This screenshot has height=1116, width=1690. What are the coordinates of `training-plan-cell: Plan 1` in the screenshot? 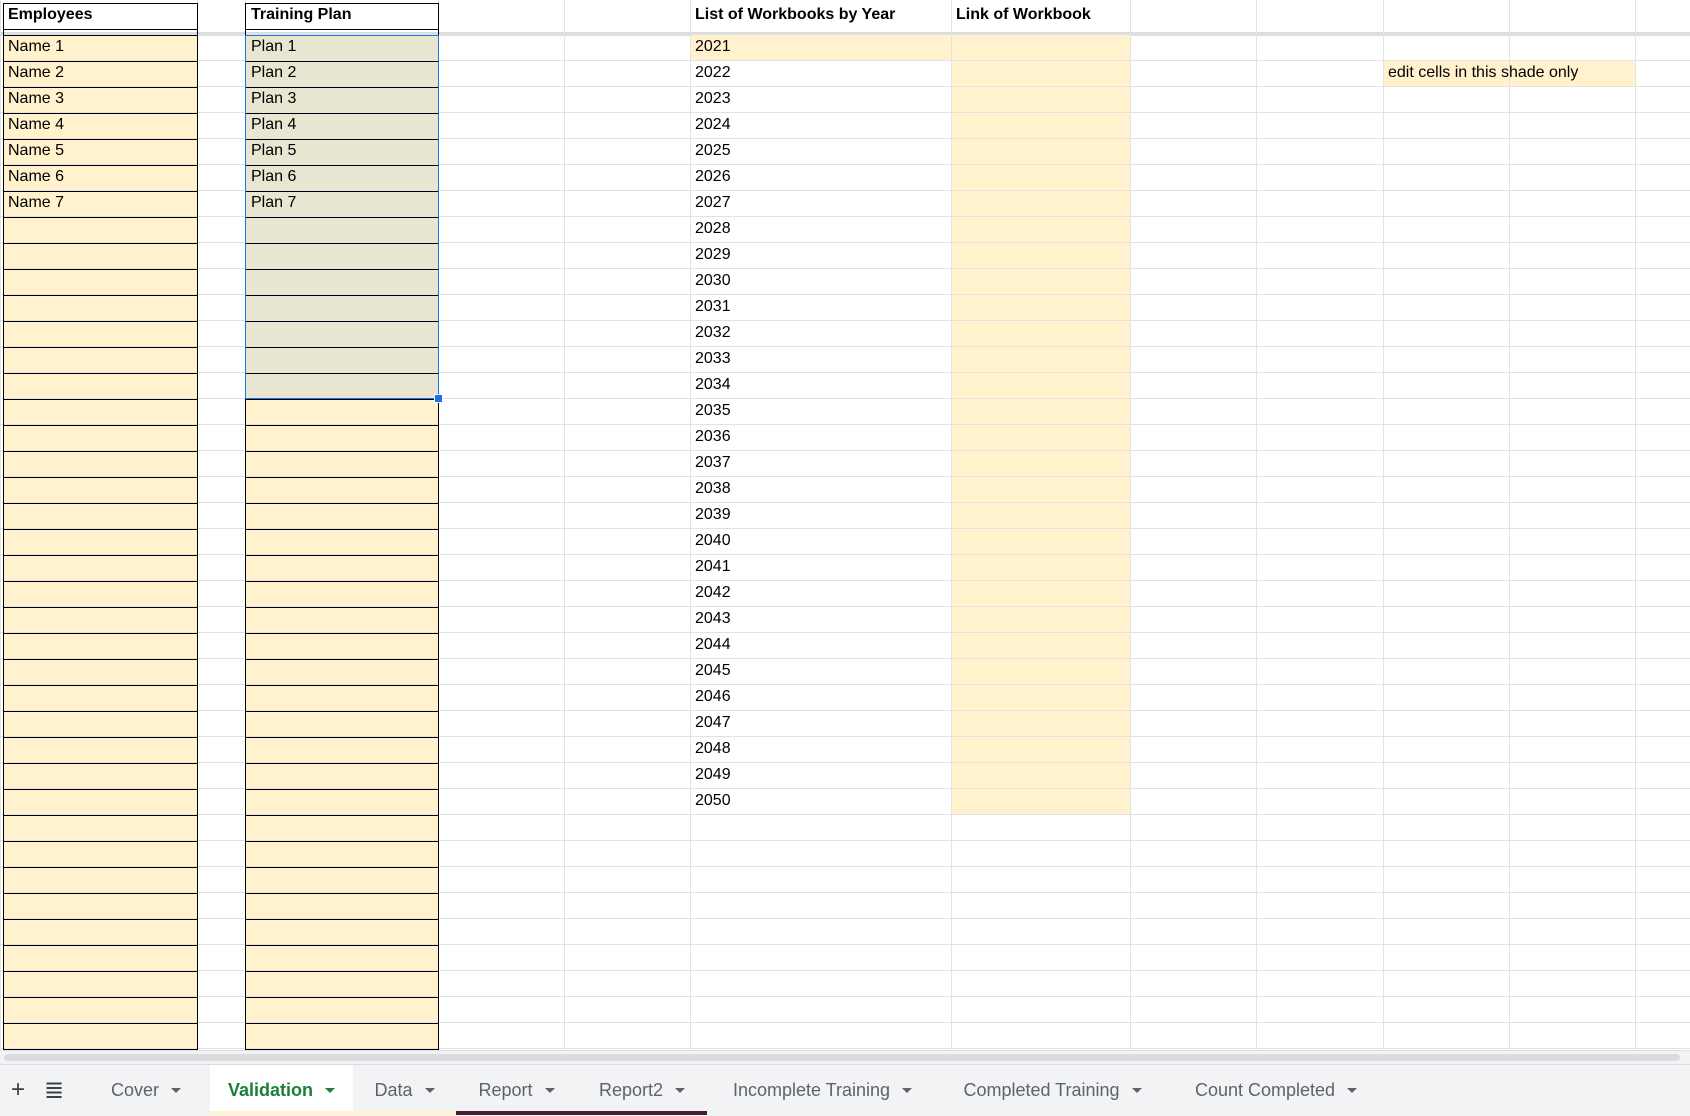 It's located at (342, 48).